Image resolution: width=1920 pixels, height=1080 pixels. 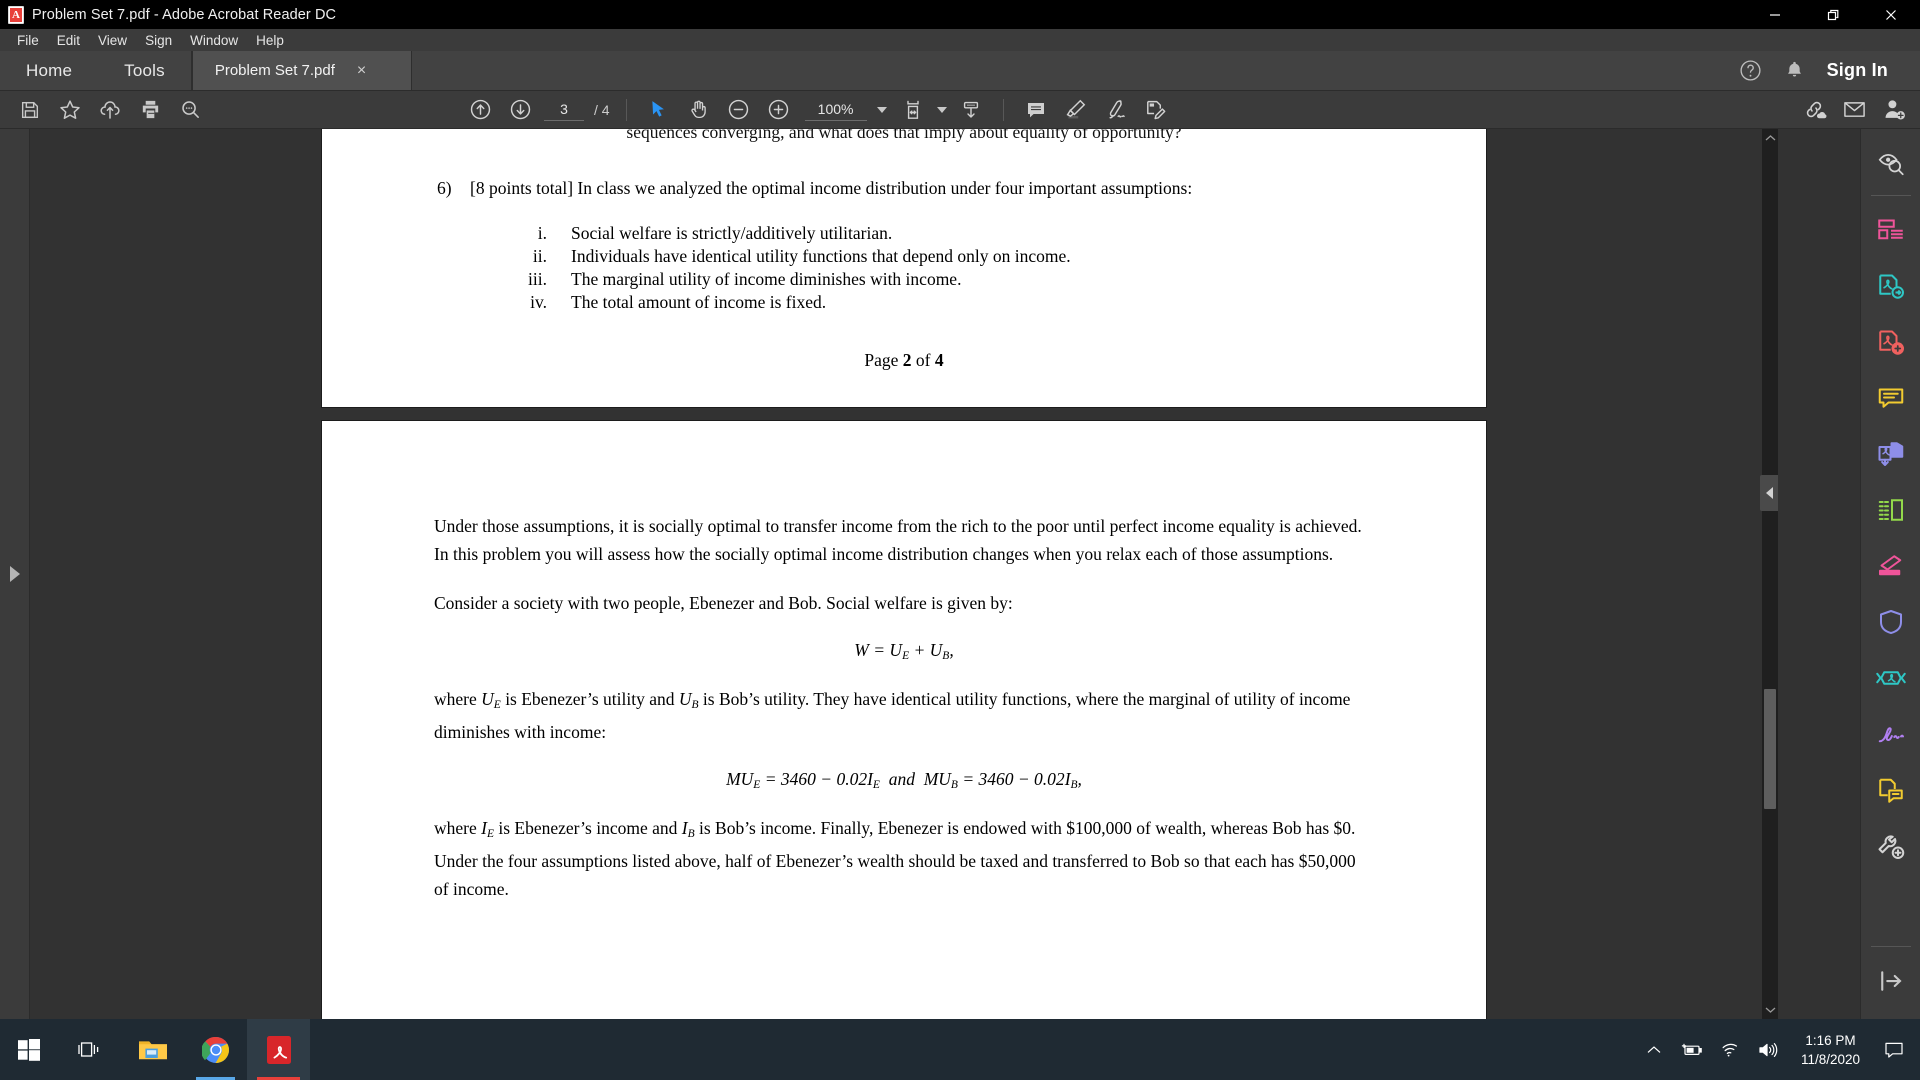 What do you see at coordinates (1768, 1049) in the screenshot?
I see `volume-icon` at bounding box center [1768, 1049].